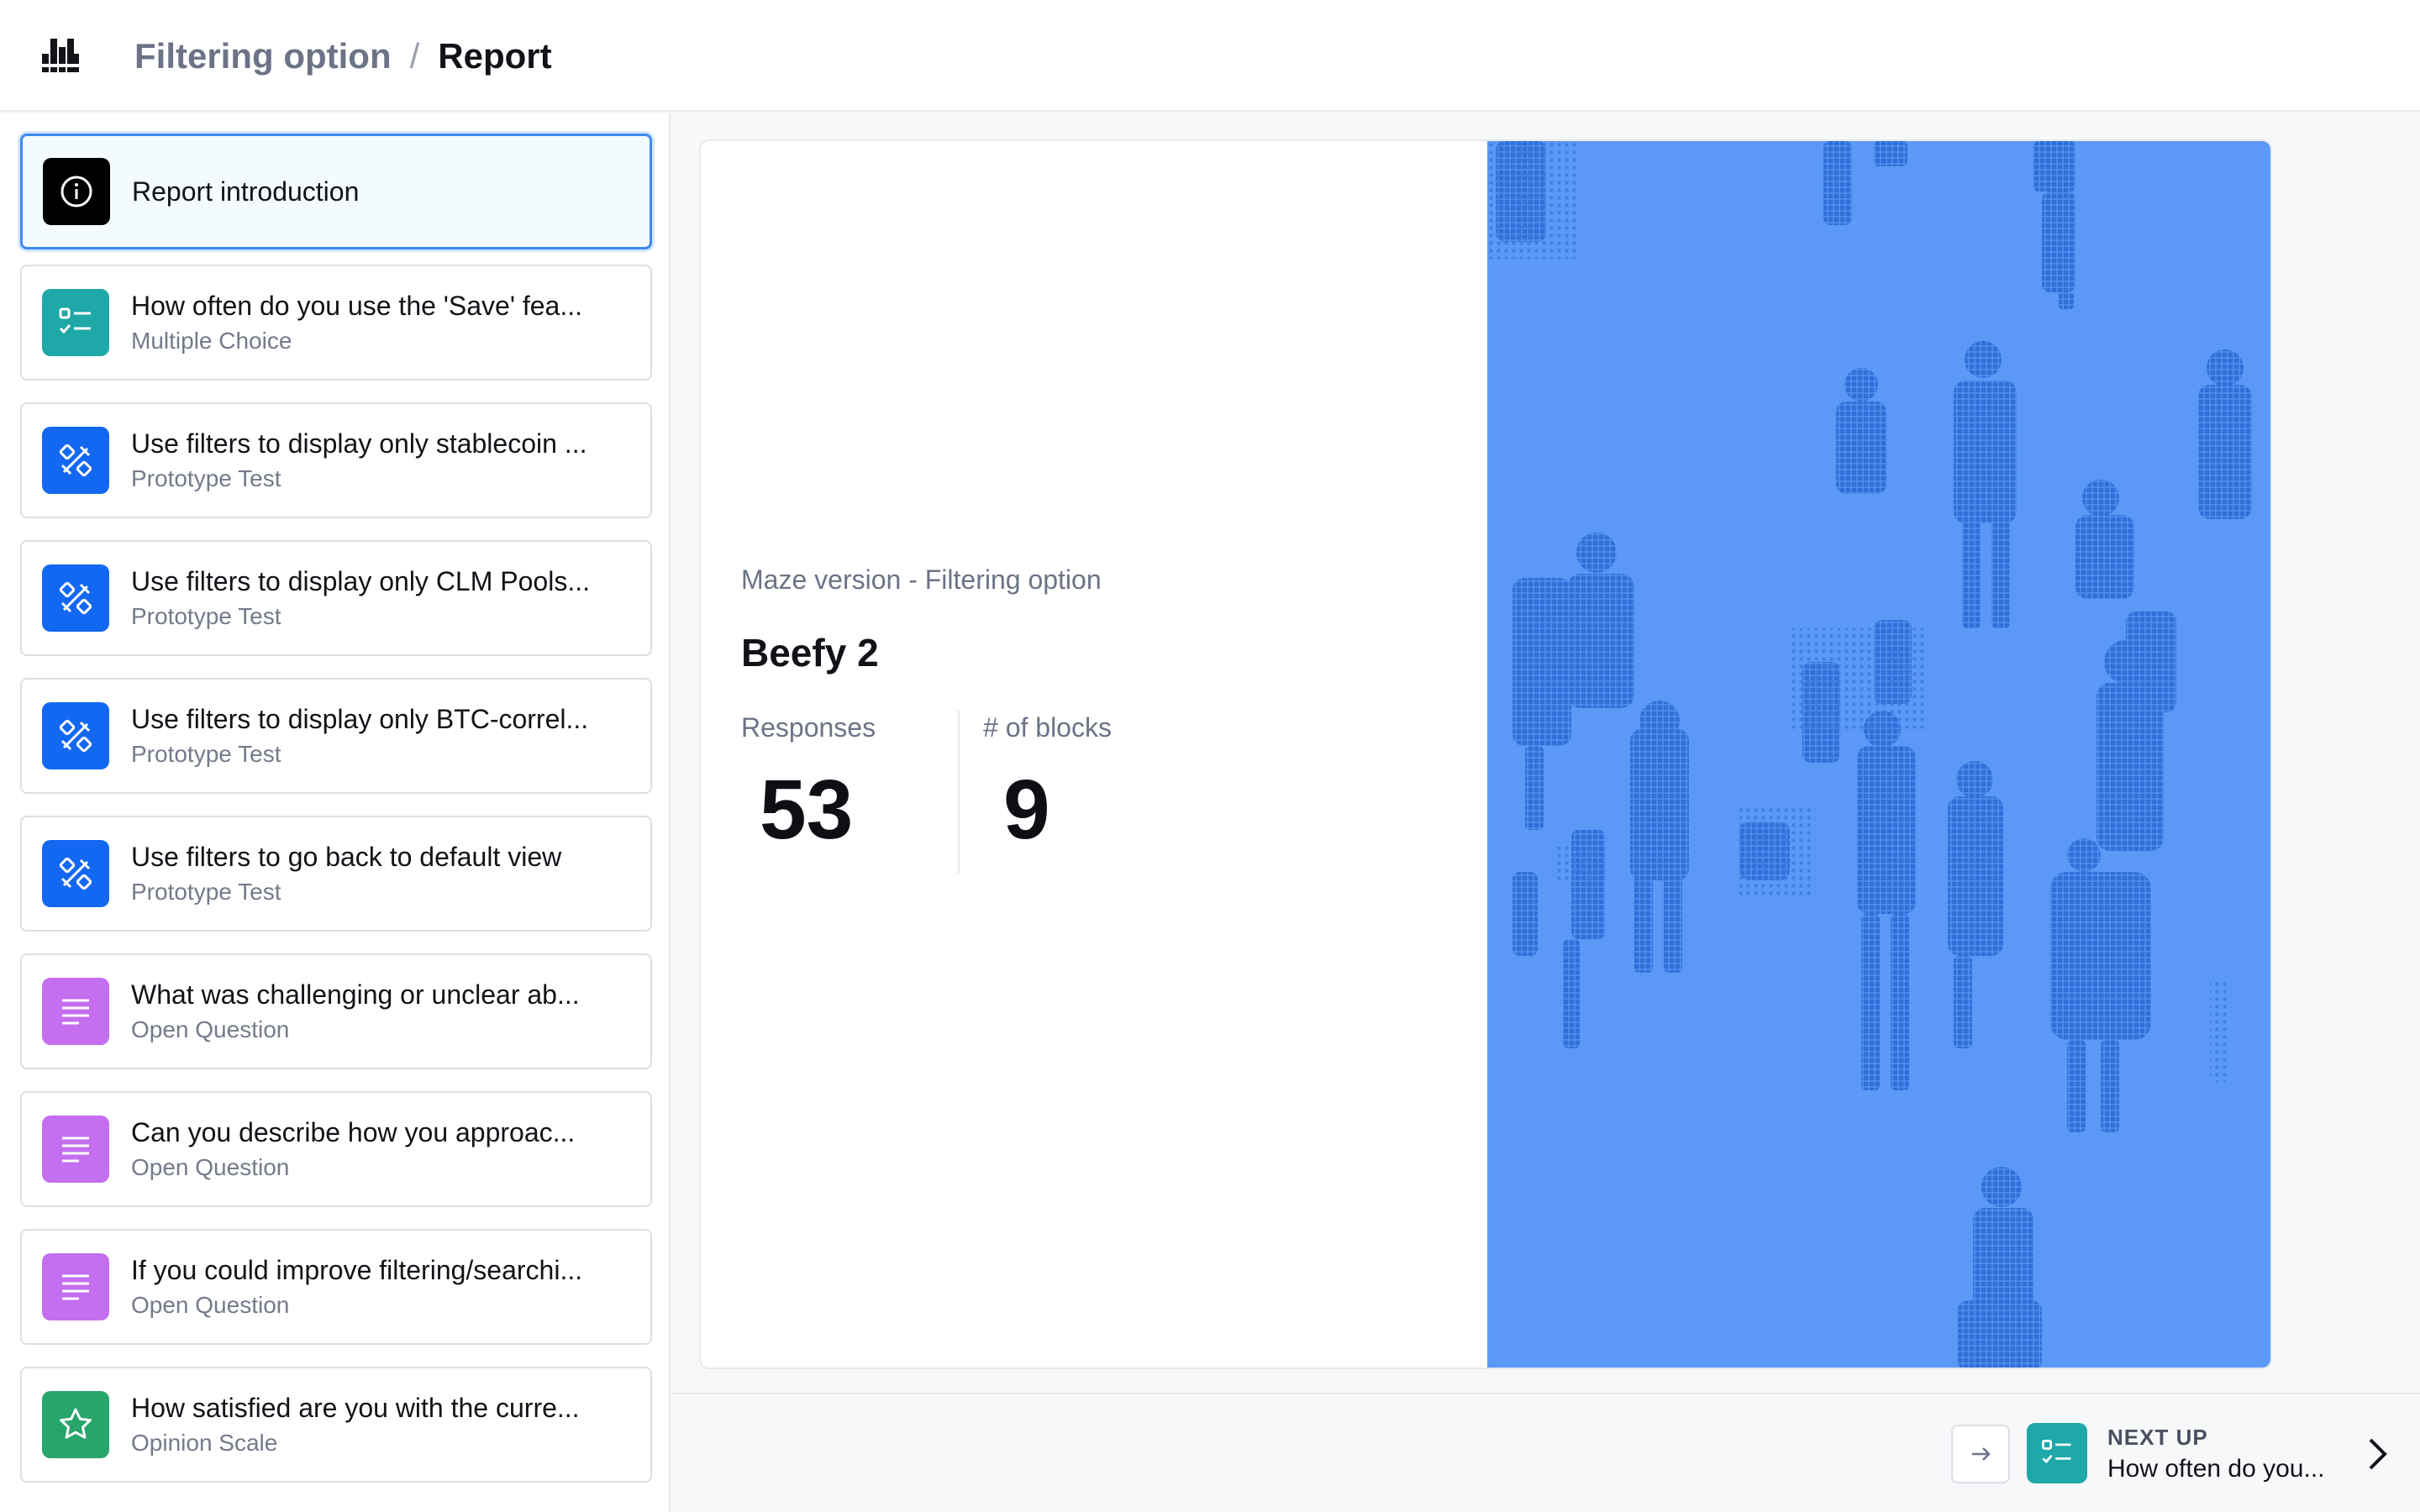 This screenshot has height=1512, width=2420. I want to click on block-title: Use filters to go back to default view, so click(346, 857).